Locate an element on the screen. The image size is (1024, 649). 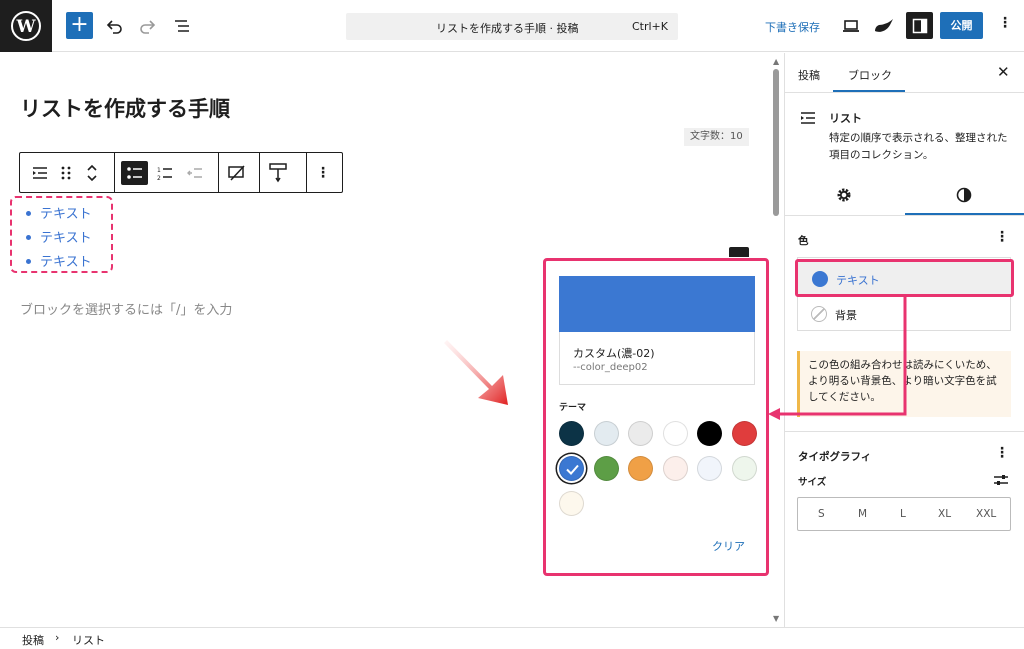
size-xxl: XXL is located at coordinates (986, 514).